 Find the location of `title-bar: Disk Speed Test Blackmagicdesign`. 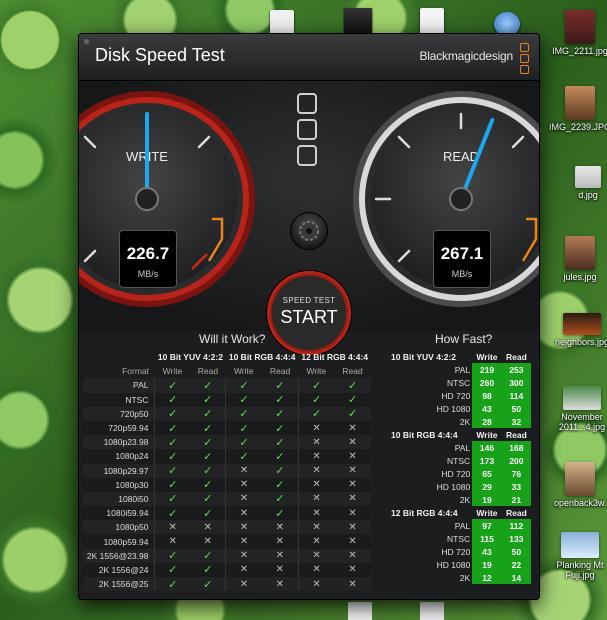

title-bar: Disk Speed Test Blackmagicdesign is located at coordinates (309, 57).